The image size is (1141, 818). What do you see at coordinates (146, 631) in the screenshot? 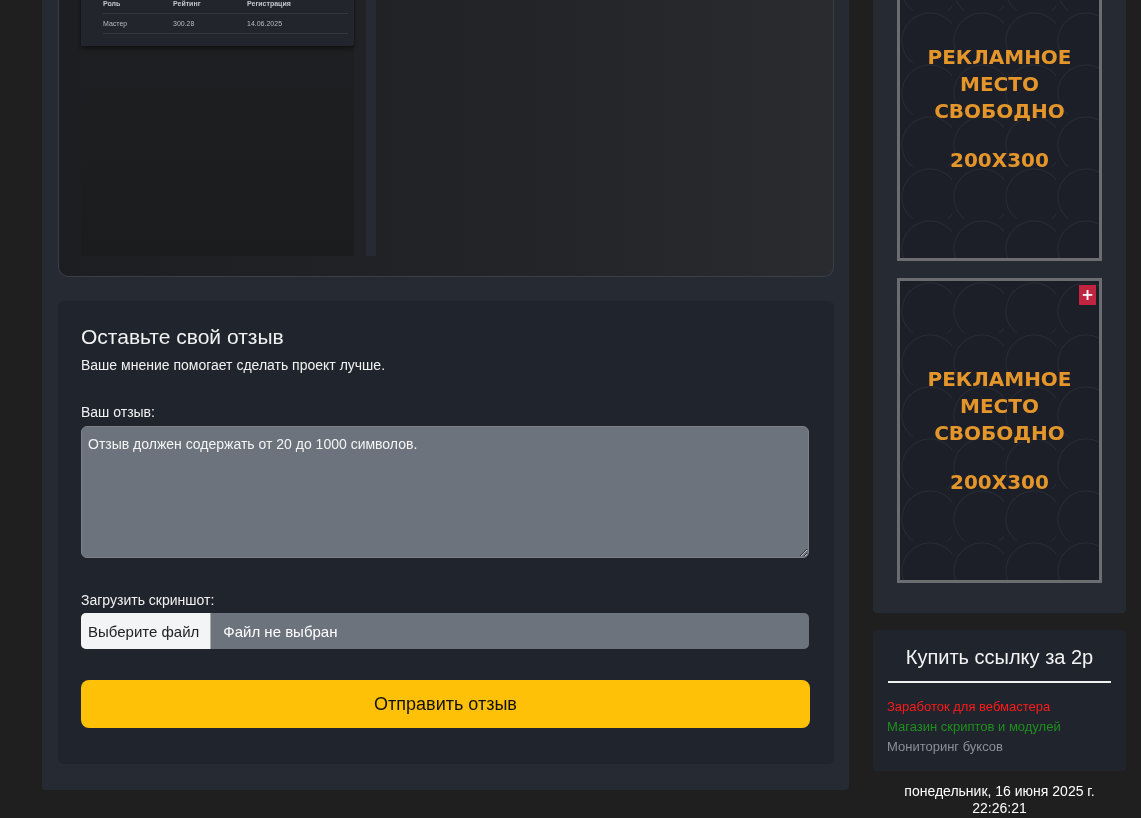
I see `choose-file-button: Выберите файл` at bounding box center [146, 631].